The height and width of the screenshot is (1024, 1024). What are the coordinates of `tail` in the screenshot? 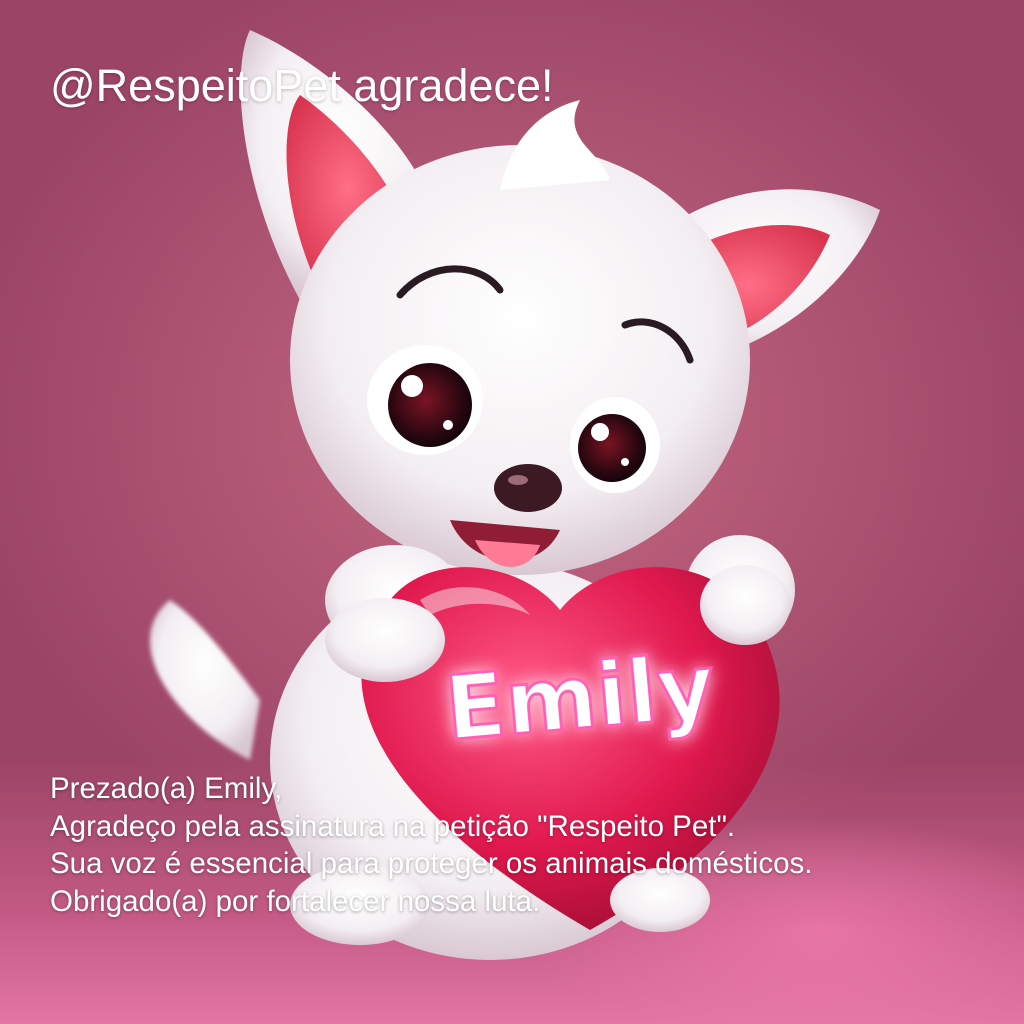 It's located at (204, 680).